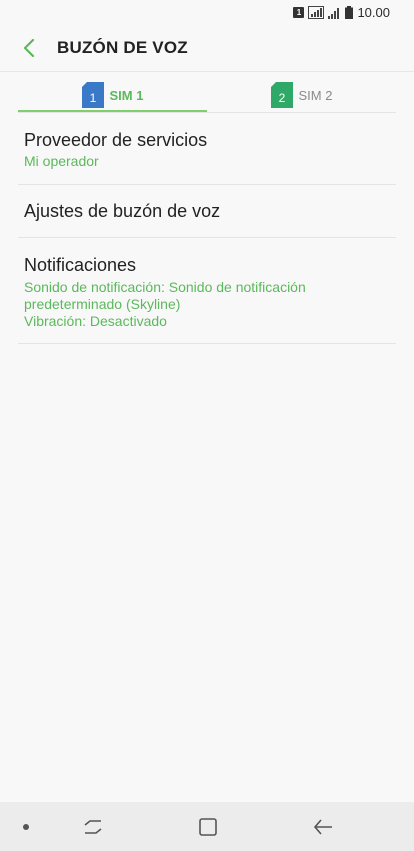 Image resolution: width=414 pixels, height=851 pixels. What do you see at coordinates (92, 98) in the screenshot?
I see `svg-text: 1` at bounding box center [92, 98].